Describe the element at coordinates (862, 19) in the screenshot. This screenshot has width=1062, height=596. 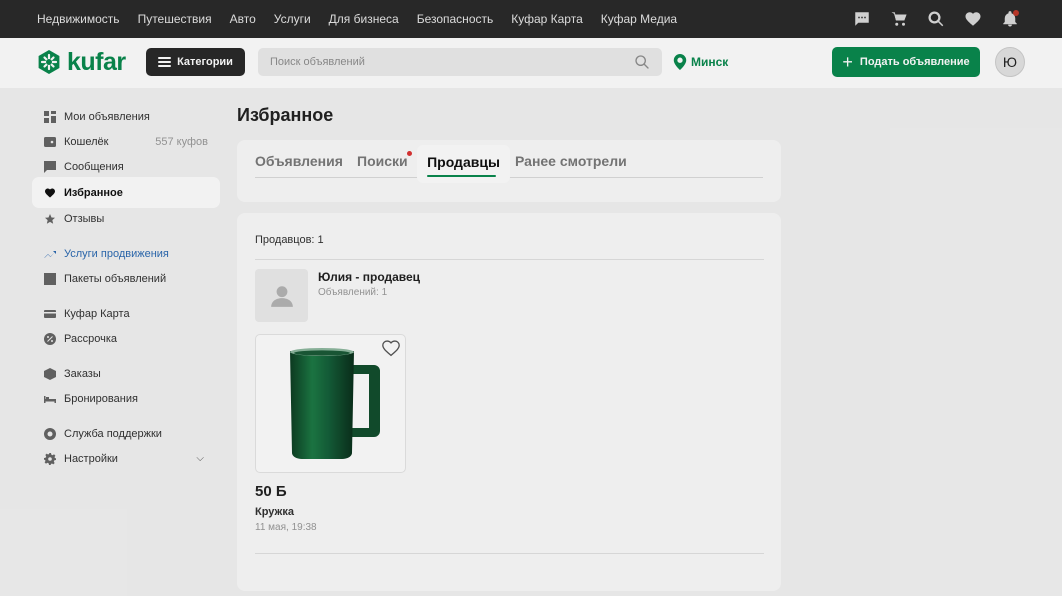
I see `messages-icon` at that location.